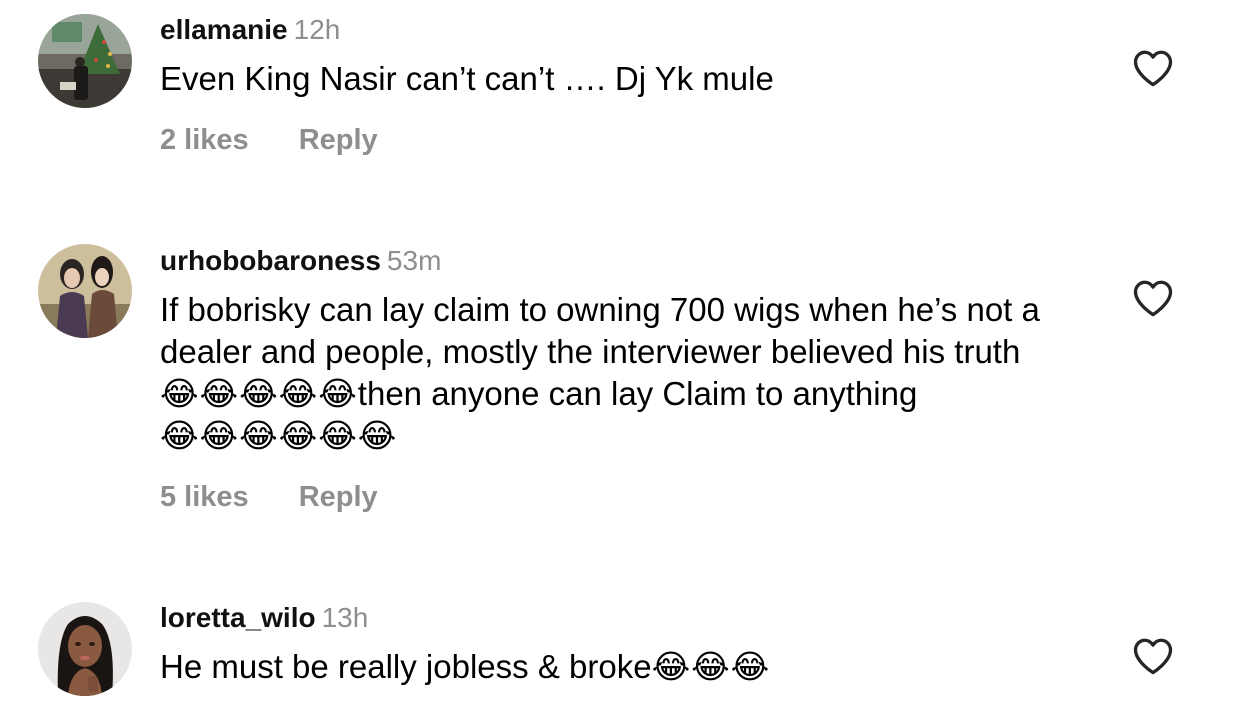  What do you see at coordinates (711, 666) in the screenshot?
I see `emoji-group: 😂😂😂` at bounding box center [711, 666].